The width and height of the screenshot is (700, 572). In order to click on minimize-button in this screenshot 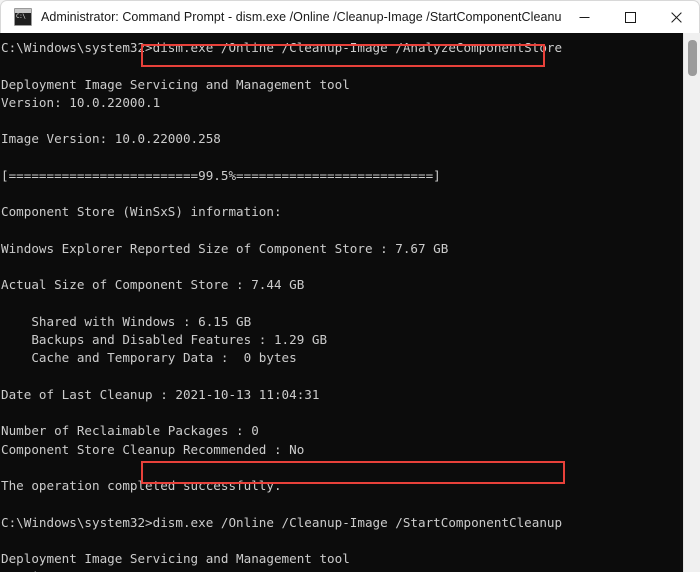, I will do `click(584, 17)`.